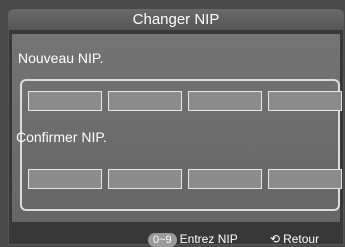 This screenshot has height=247, width=345. I want to click on return-hint: ⟲ Retour, so click(294, 239).